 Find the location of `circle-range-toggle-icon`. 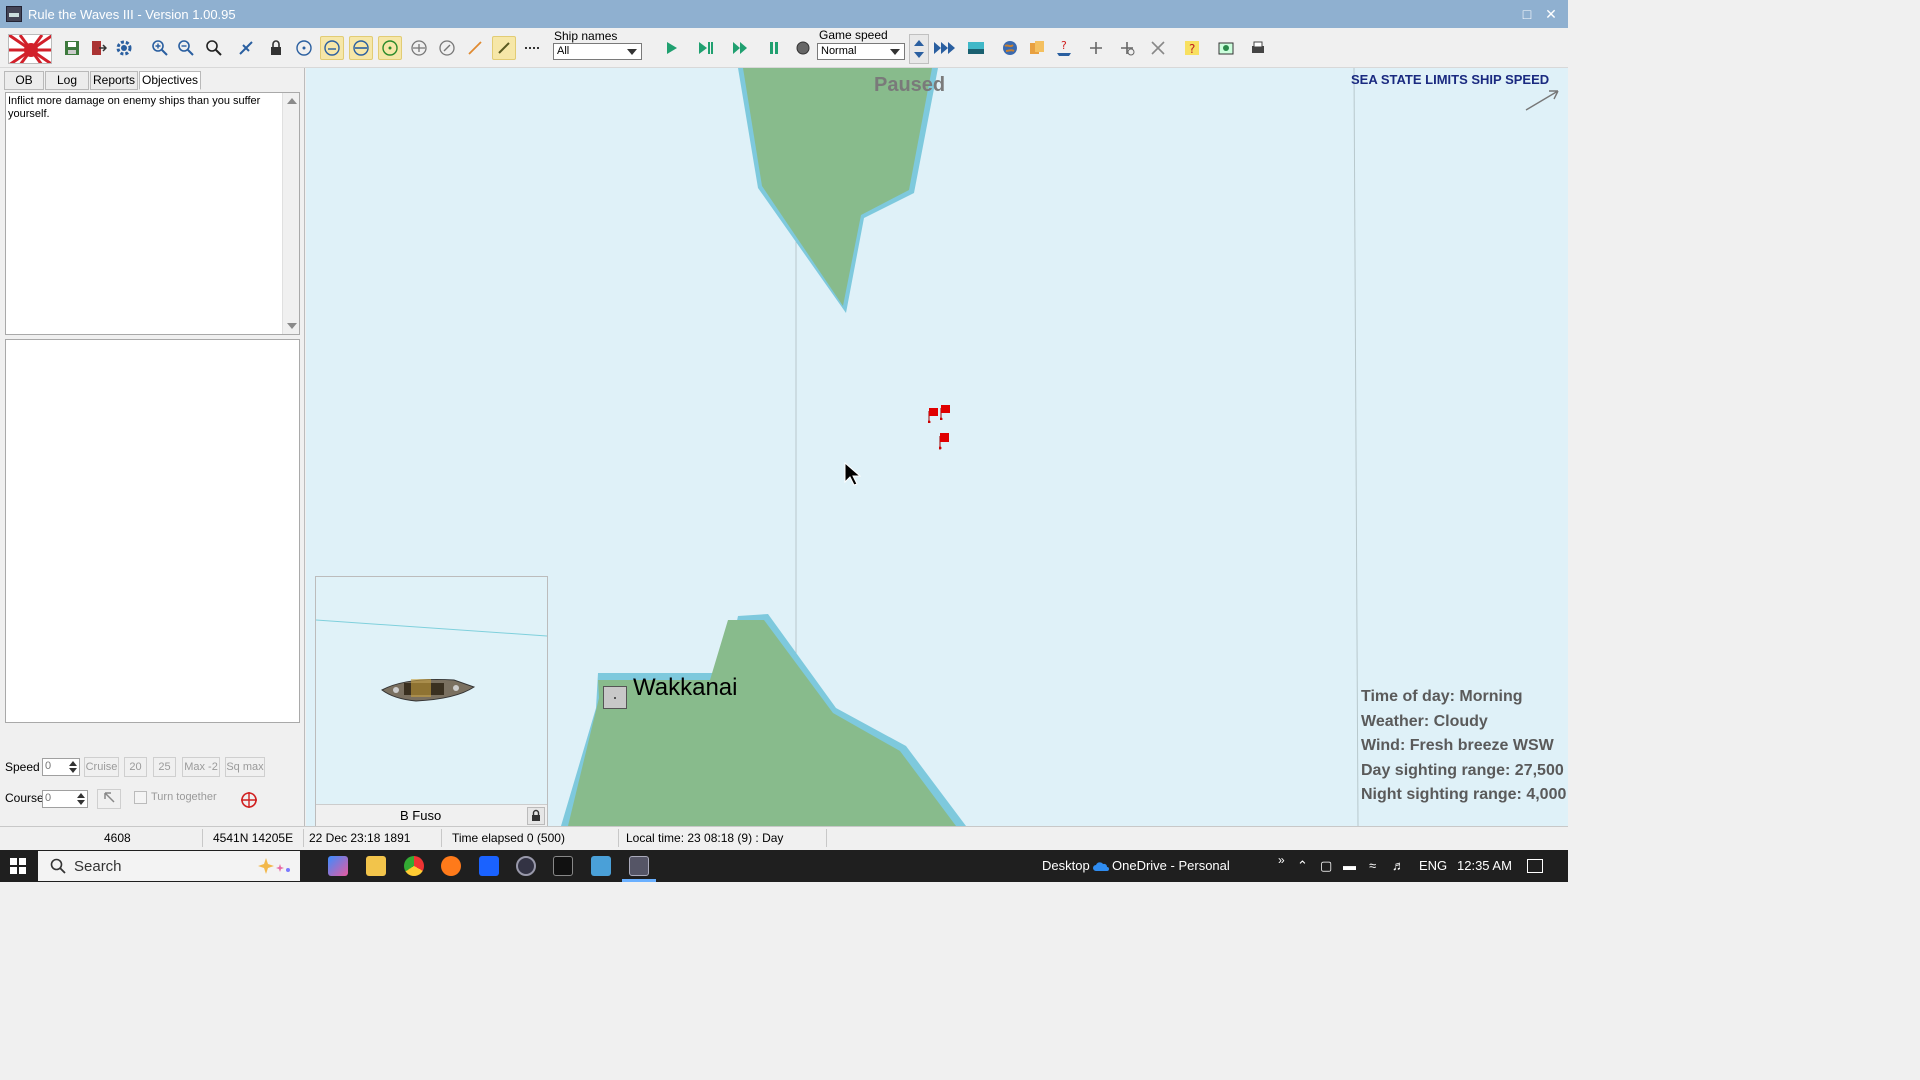

circle-range-toggle-icon is located at coordinates (332, 48).